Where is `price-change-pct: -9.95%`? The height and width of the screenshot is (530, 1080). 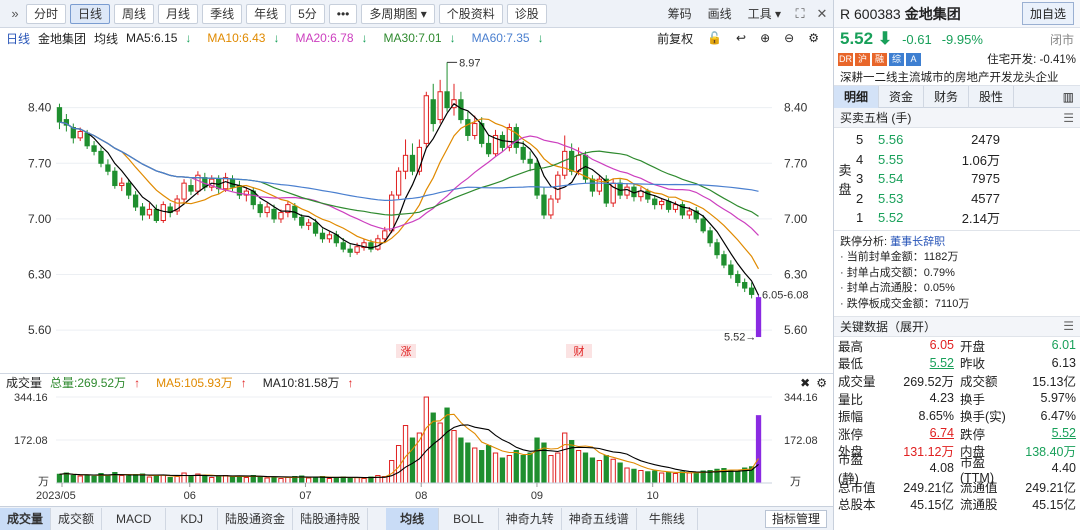
price-change-pct: -9.95% is located at coordinates (962, 39).